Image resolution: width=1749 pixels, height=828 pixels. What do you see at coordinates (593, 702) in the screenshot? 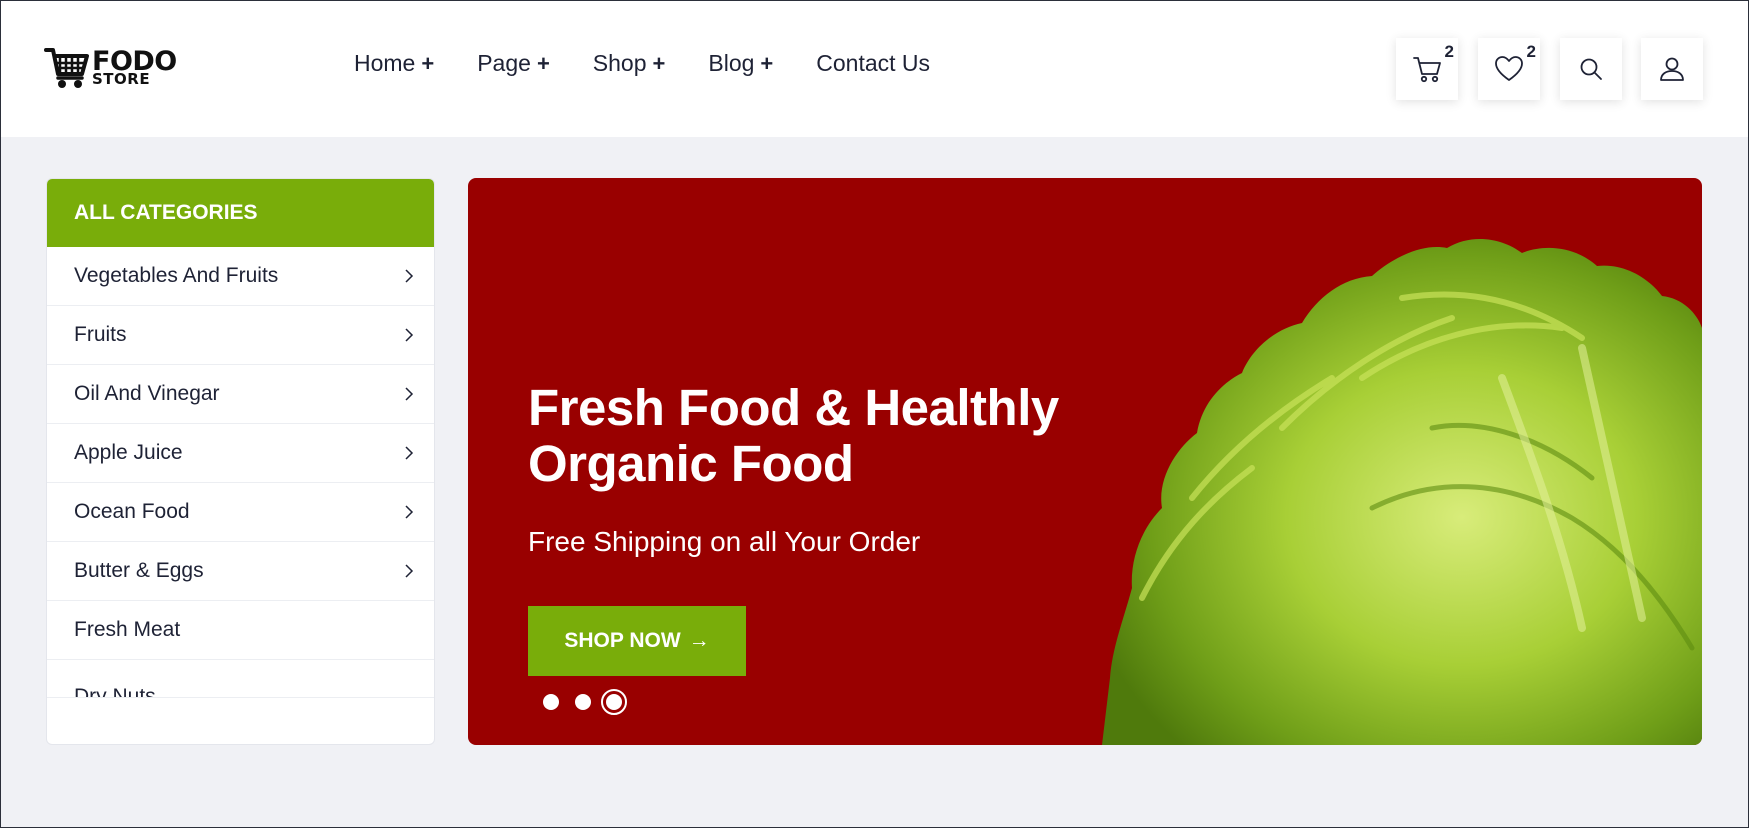
I see `slider-pagination` at bounding box center [593, 702].